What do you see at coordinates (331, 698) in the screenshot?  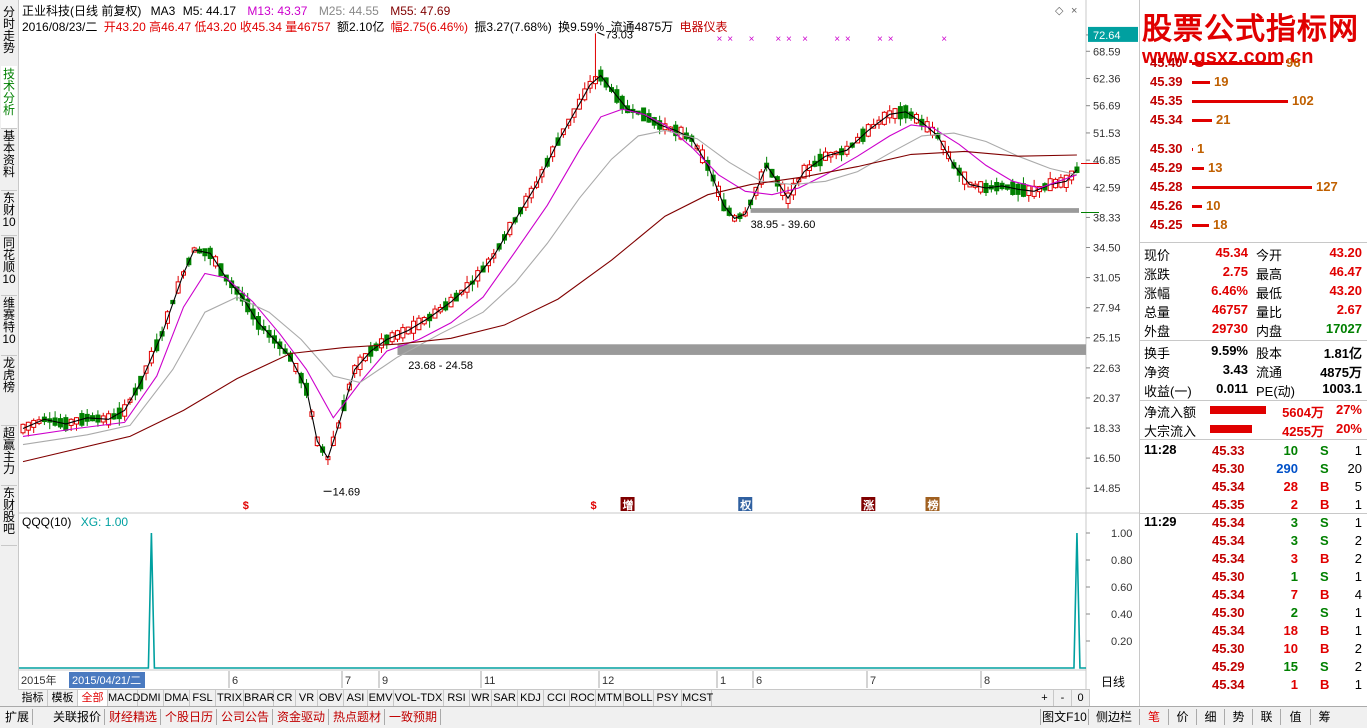 I see `indicator-tab-obv: OBV` at bounding box center [331, 698].